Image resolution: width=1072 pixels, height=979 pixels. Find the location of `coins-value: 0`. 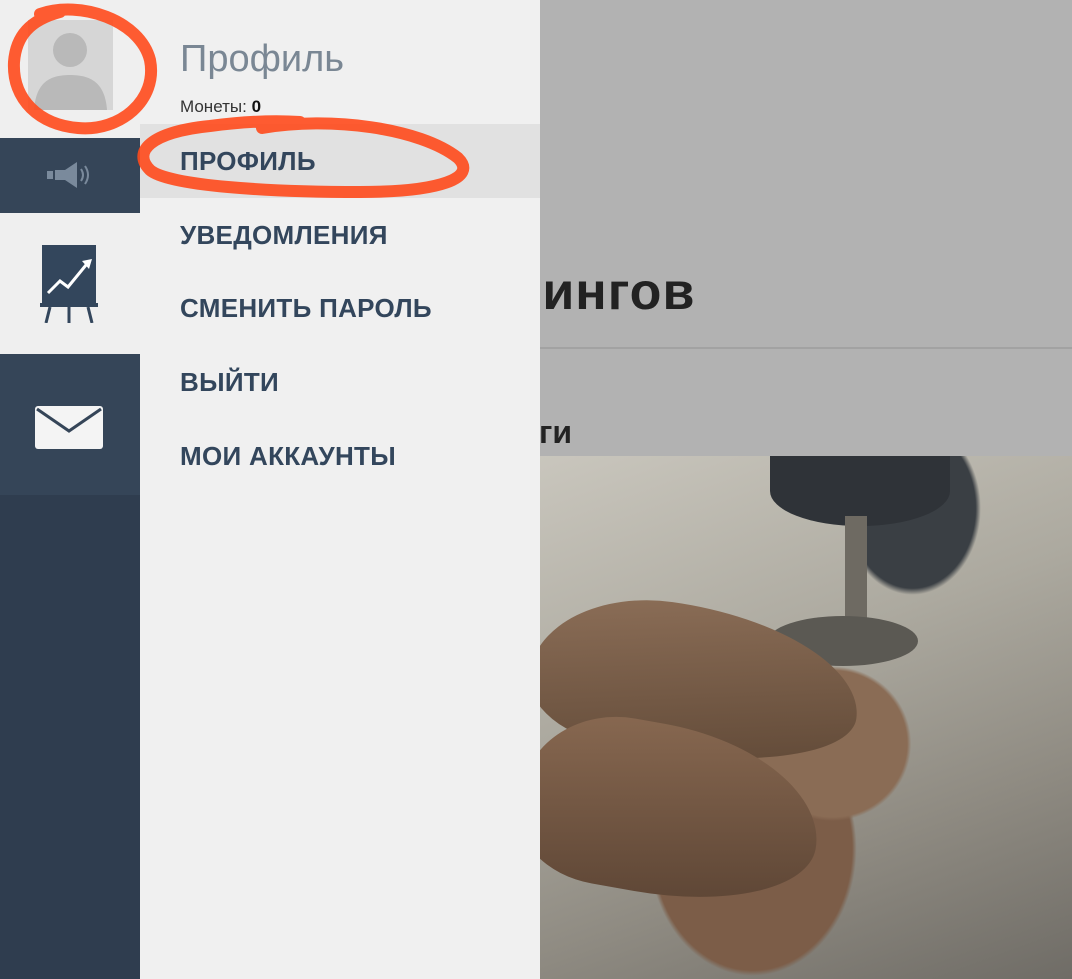

coins-value: 0 is located at coordinates (256, 106).